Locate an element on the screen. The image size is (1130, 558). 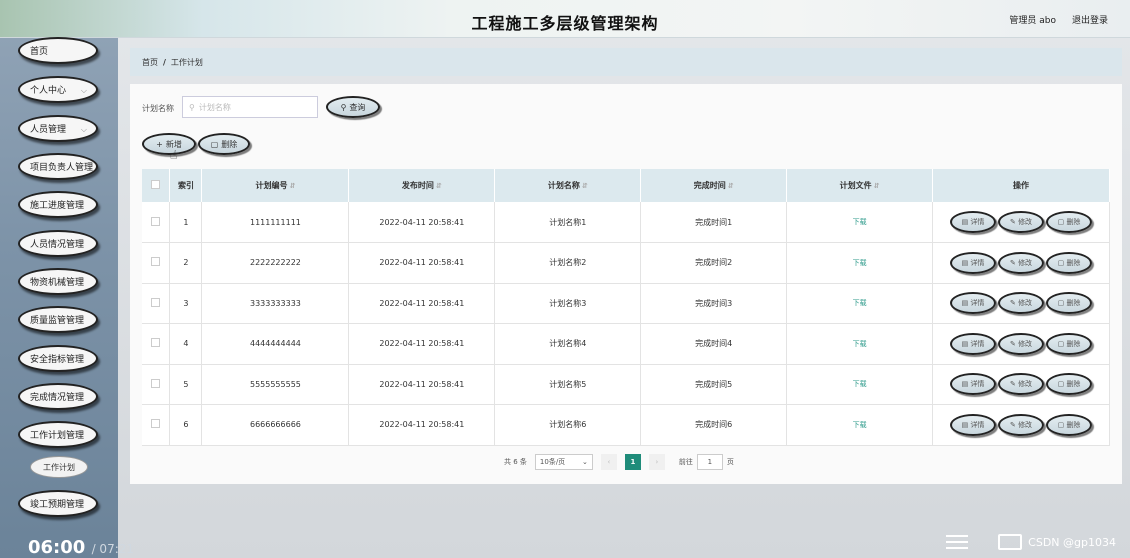
mouse-cursor-icon: ☝ is located at coordinates (174, 155).